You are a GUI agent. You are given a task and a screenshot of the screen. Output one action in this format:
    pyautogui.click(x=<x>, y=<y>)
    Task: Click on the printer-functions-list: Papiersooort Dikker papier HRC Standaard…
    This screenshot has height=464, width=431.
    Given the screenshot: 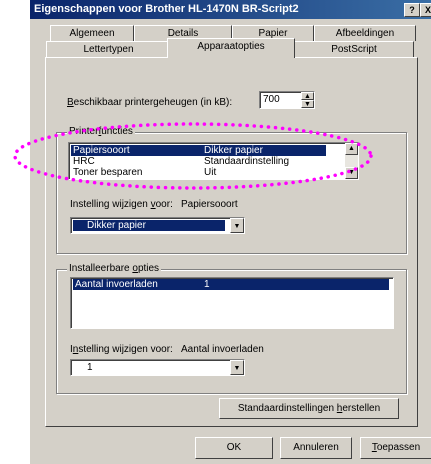 What is the action you would take?
    pyautogui.click(x=213, y=161)
    